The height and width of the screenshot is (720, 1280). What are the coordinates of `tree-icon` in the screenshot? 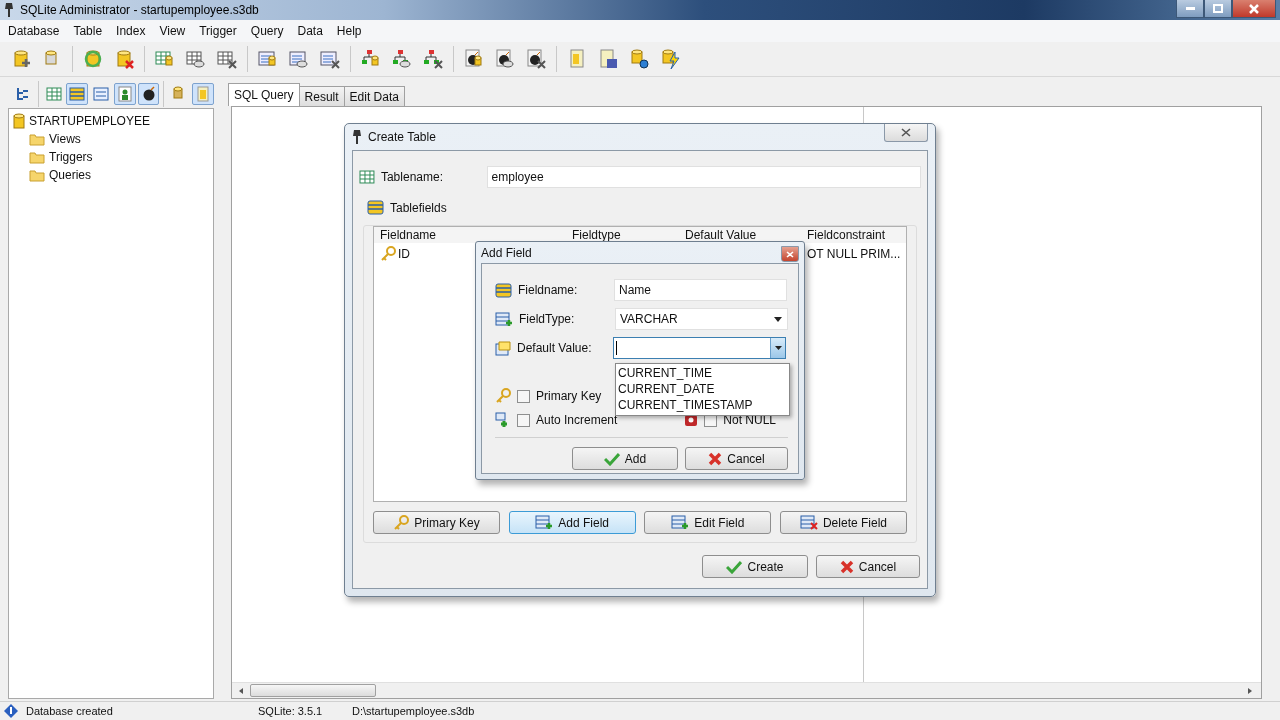 It's located at (22, 94).